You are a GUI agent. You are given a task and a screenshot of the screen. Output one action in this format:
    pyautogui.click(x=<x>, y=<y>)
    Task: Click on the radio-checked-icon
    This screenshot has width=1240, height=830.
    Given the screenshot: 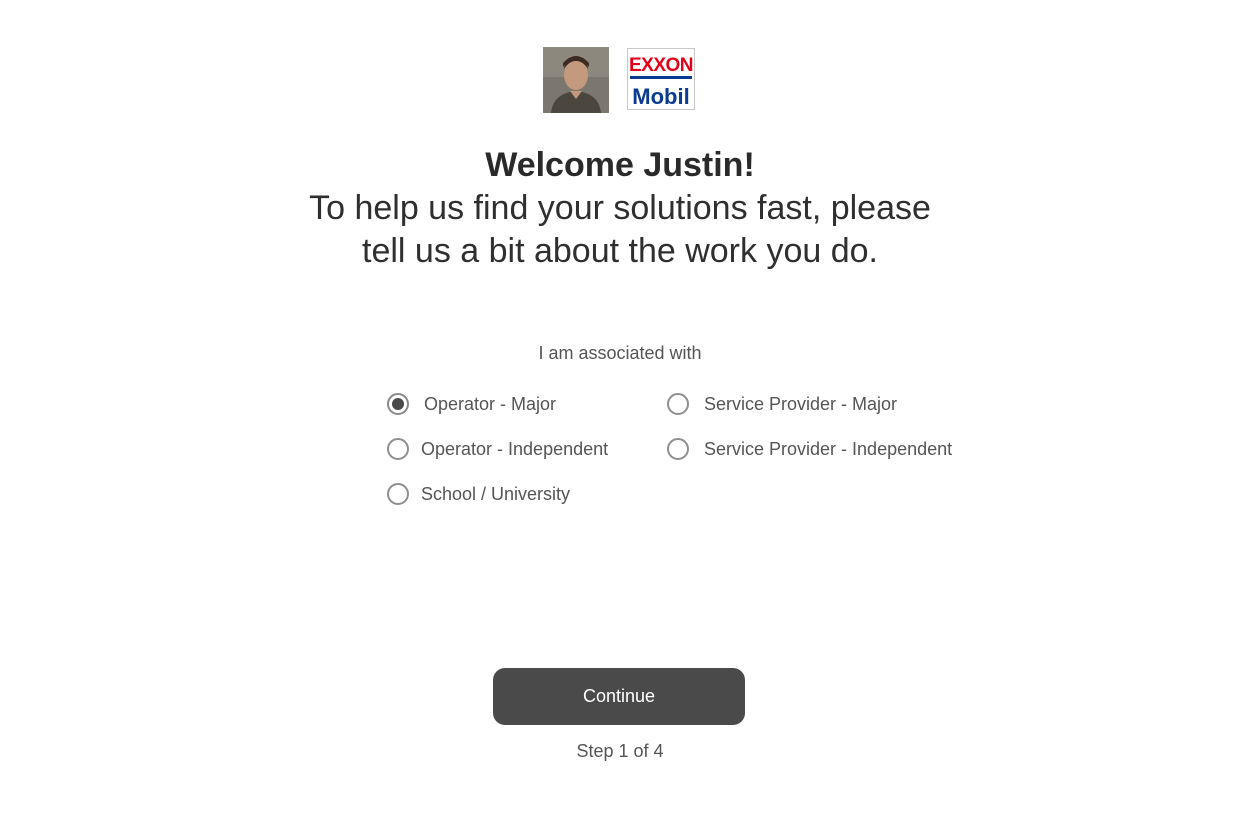 What is the action you would take?
    pyautogui.click(x=398, y=404)
    